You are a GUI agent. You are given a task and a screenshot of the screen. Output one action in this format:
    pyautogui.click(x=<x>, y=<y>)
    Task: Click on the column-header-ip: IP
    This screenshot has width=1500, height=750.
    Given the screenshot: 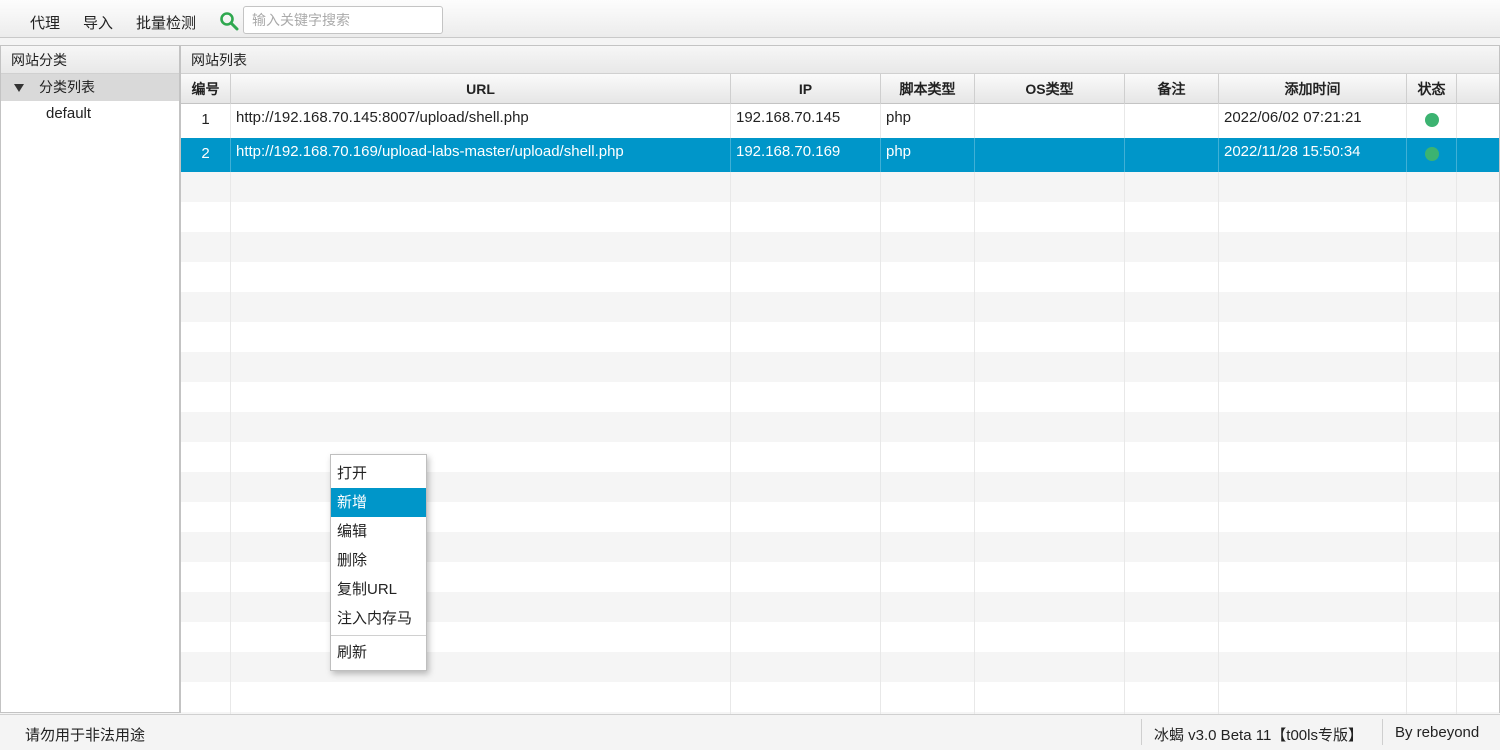 What is the action you would take?
    pyautogui.click(x=806, y=89)
    